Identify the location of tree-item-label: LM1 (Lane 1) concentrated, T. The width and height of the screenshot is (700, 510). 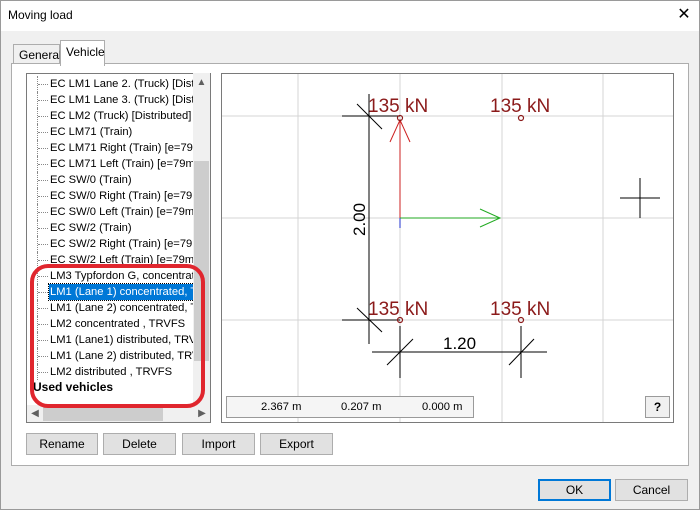
(123, 292).